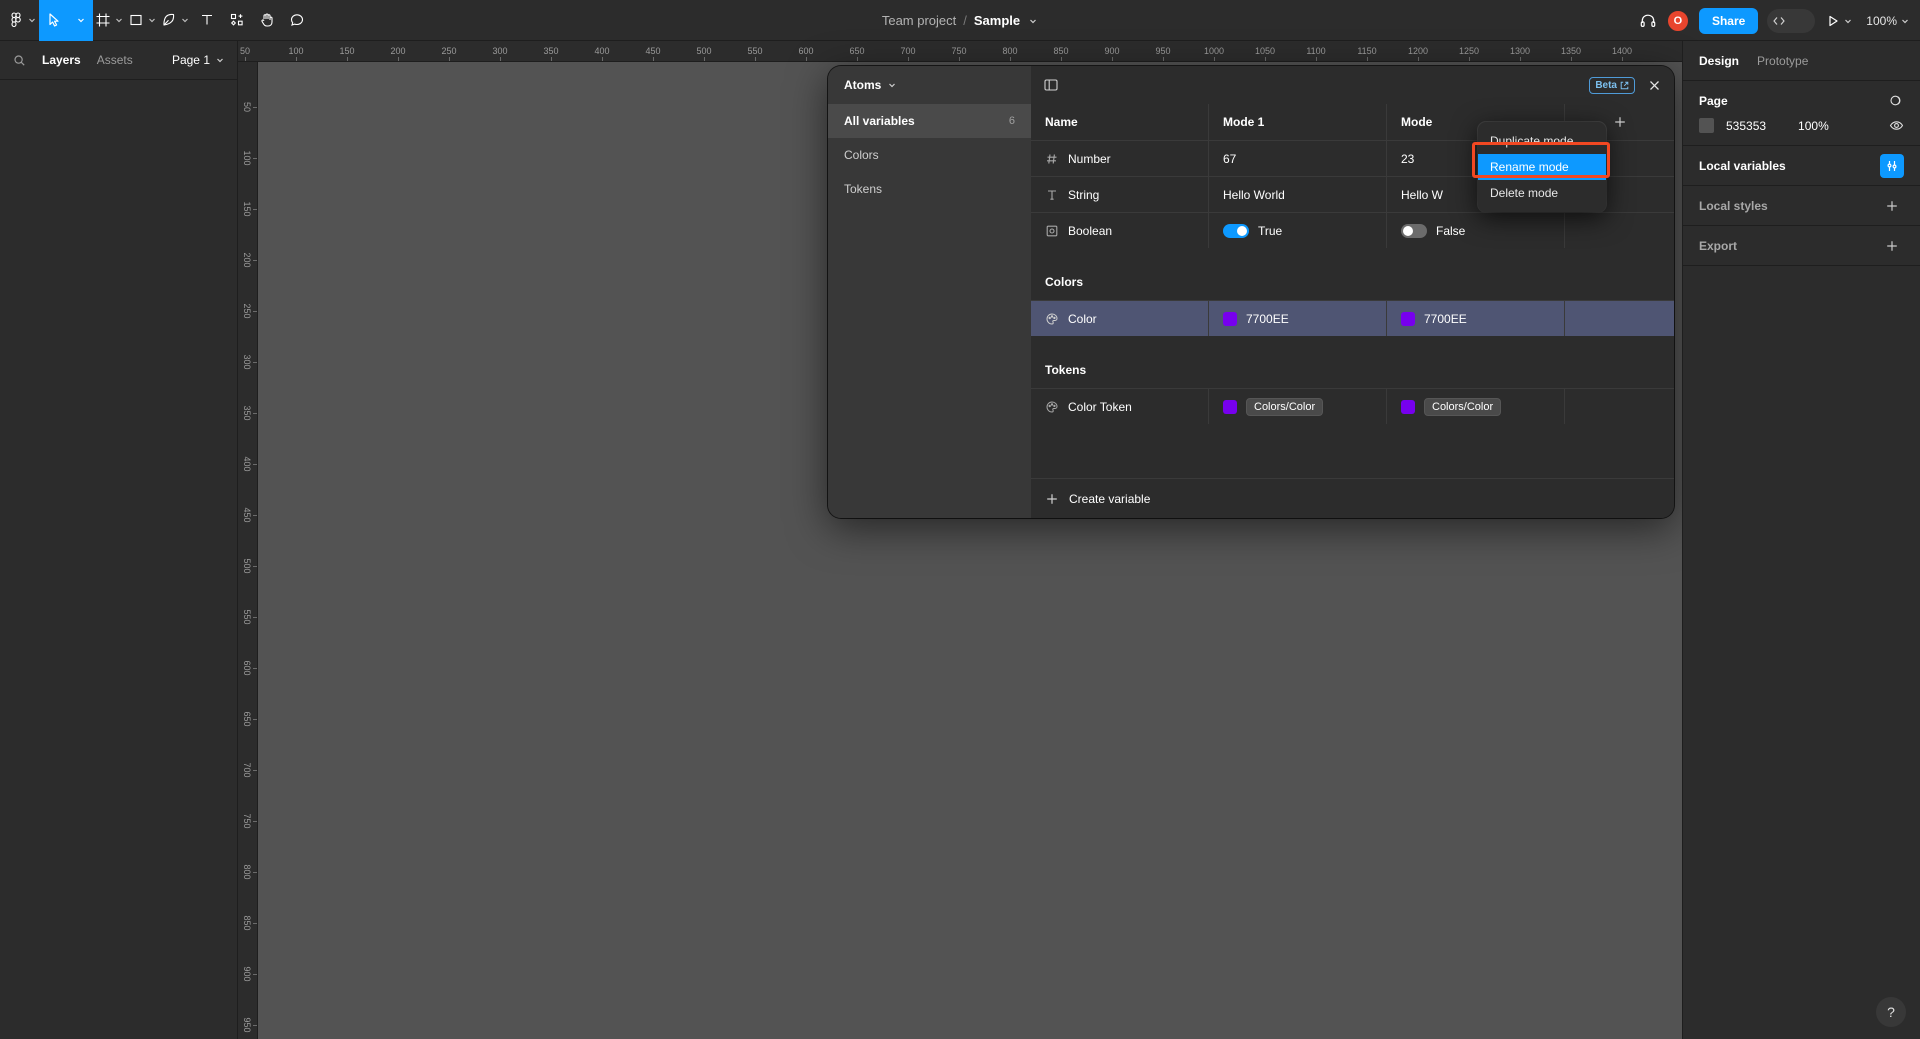  I want to click on pen-tool-button, so click(175, 20).